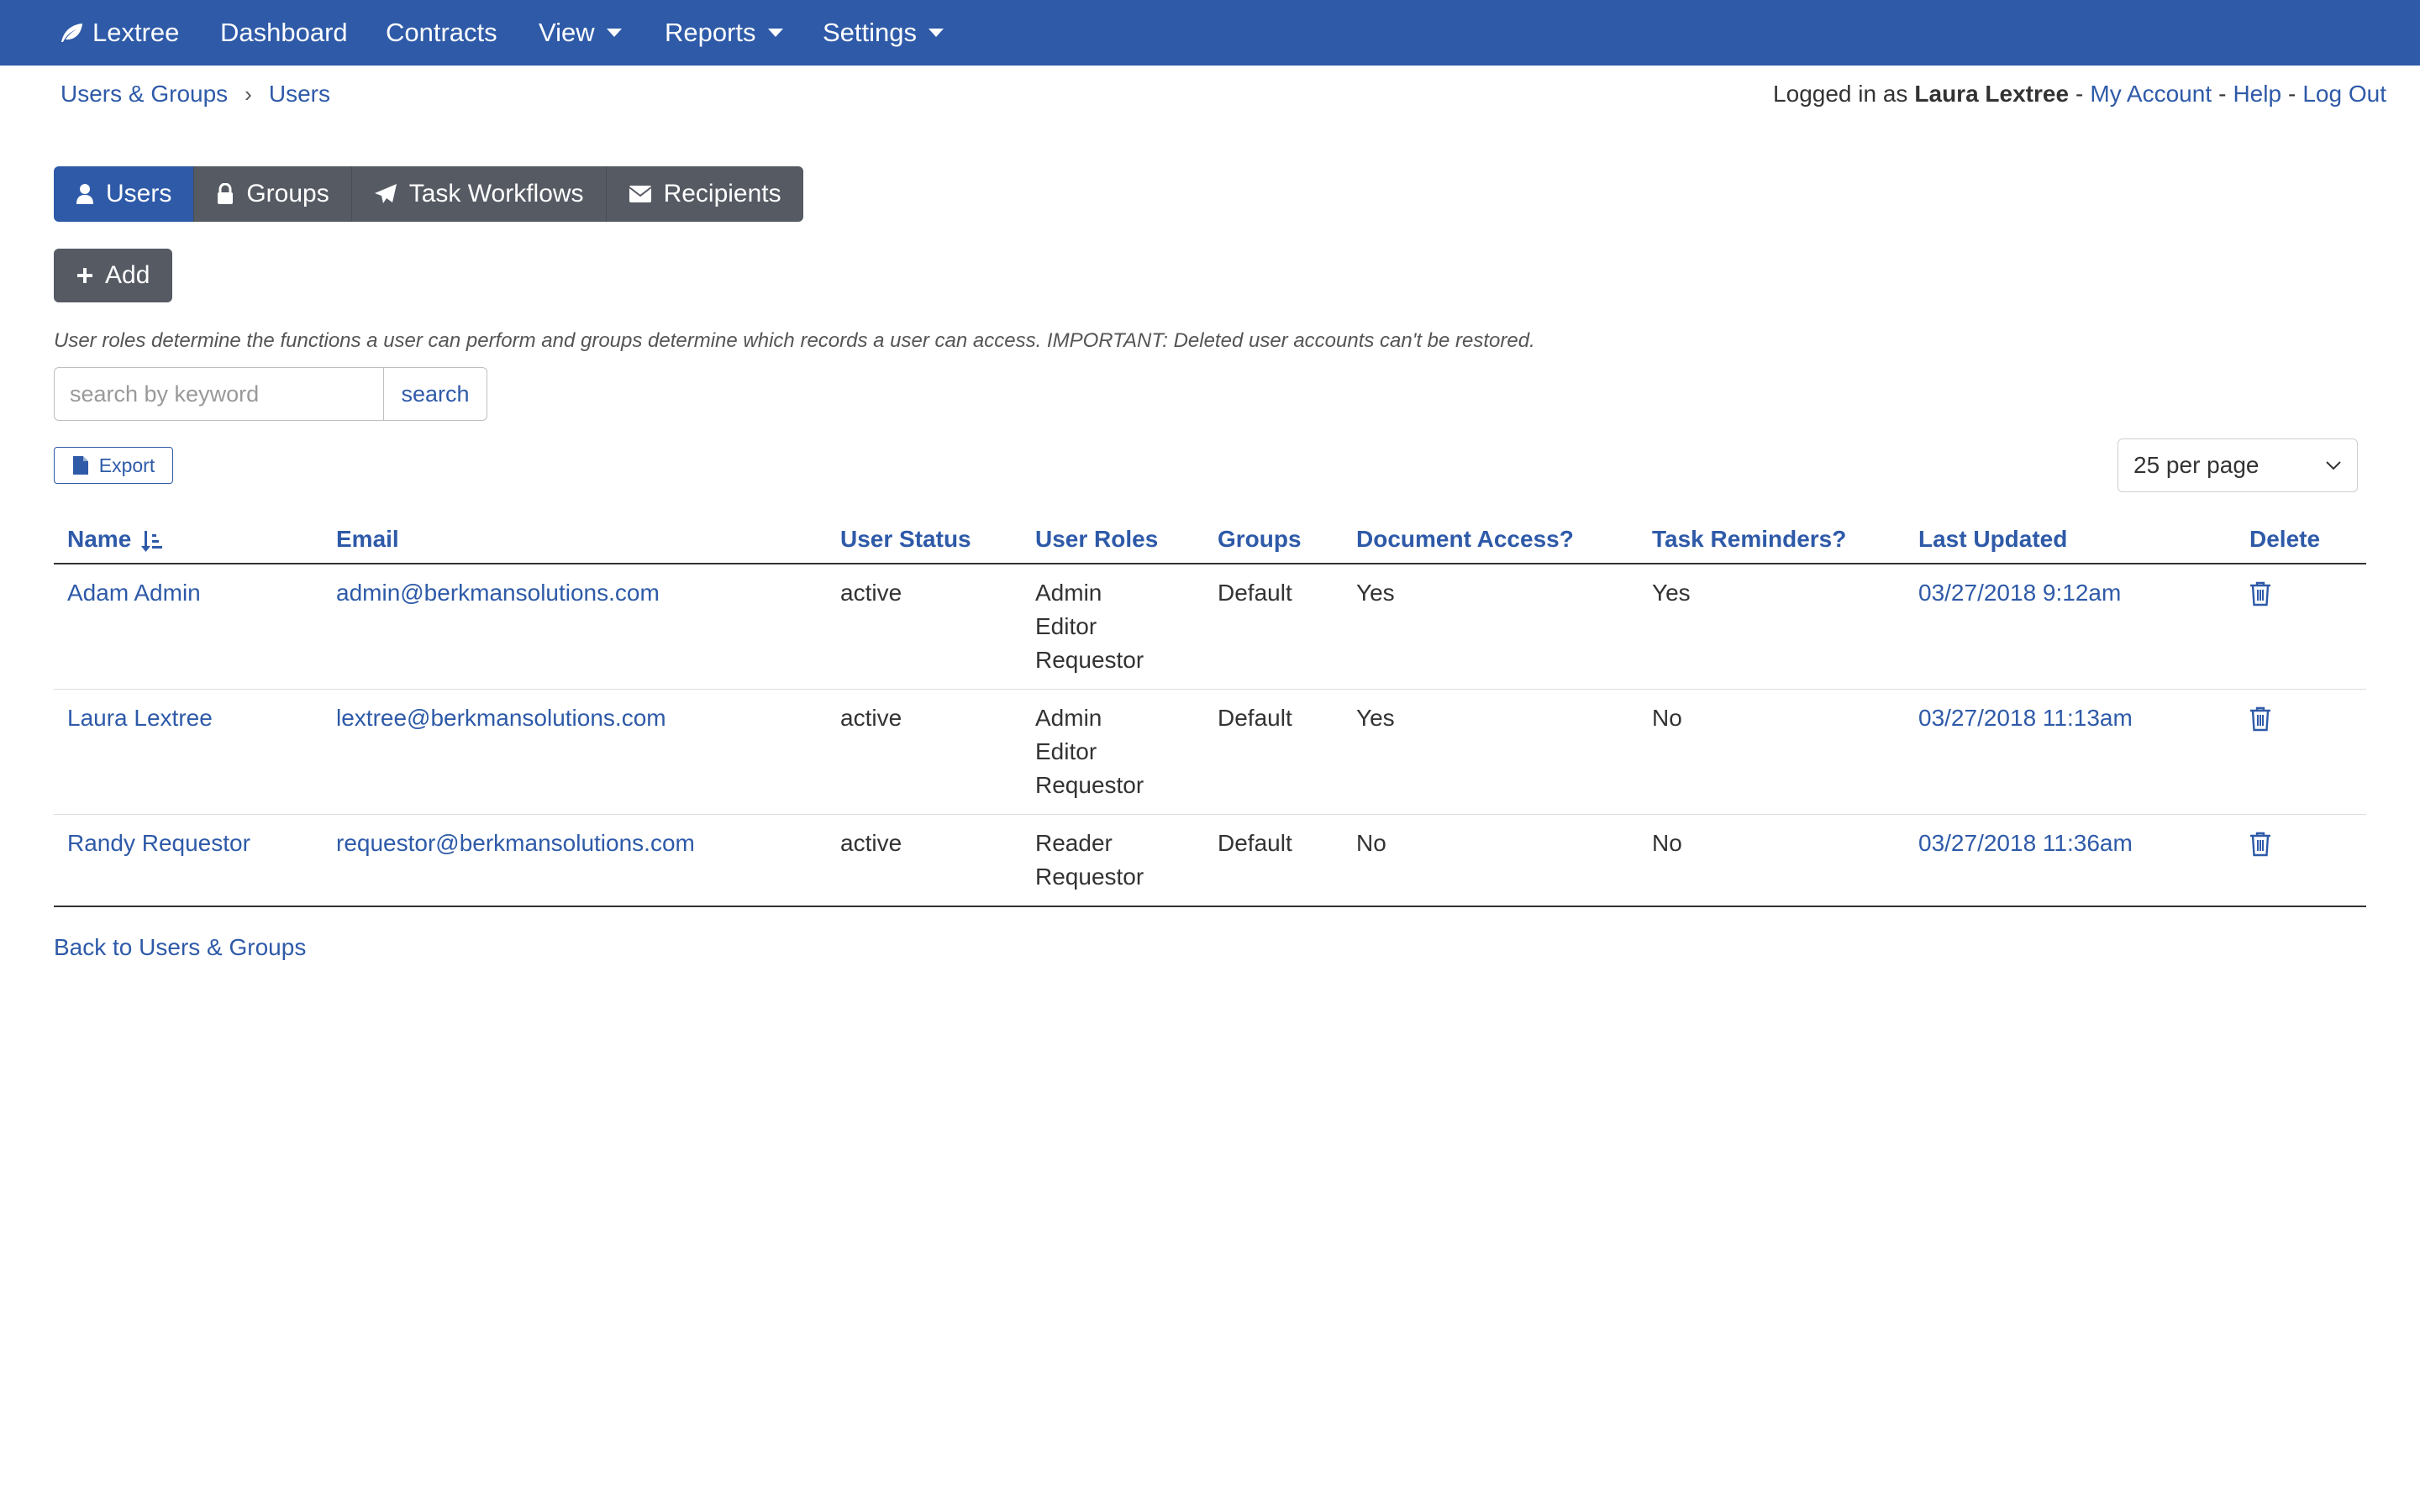 The width and height of the screenshot is (2420, 1512). Describe the element at coordinates (226, 193) in the screenshot. I see `lock-icon` at that location.